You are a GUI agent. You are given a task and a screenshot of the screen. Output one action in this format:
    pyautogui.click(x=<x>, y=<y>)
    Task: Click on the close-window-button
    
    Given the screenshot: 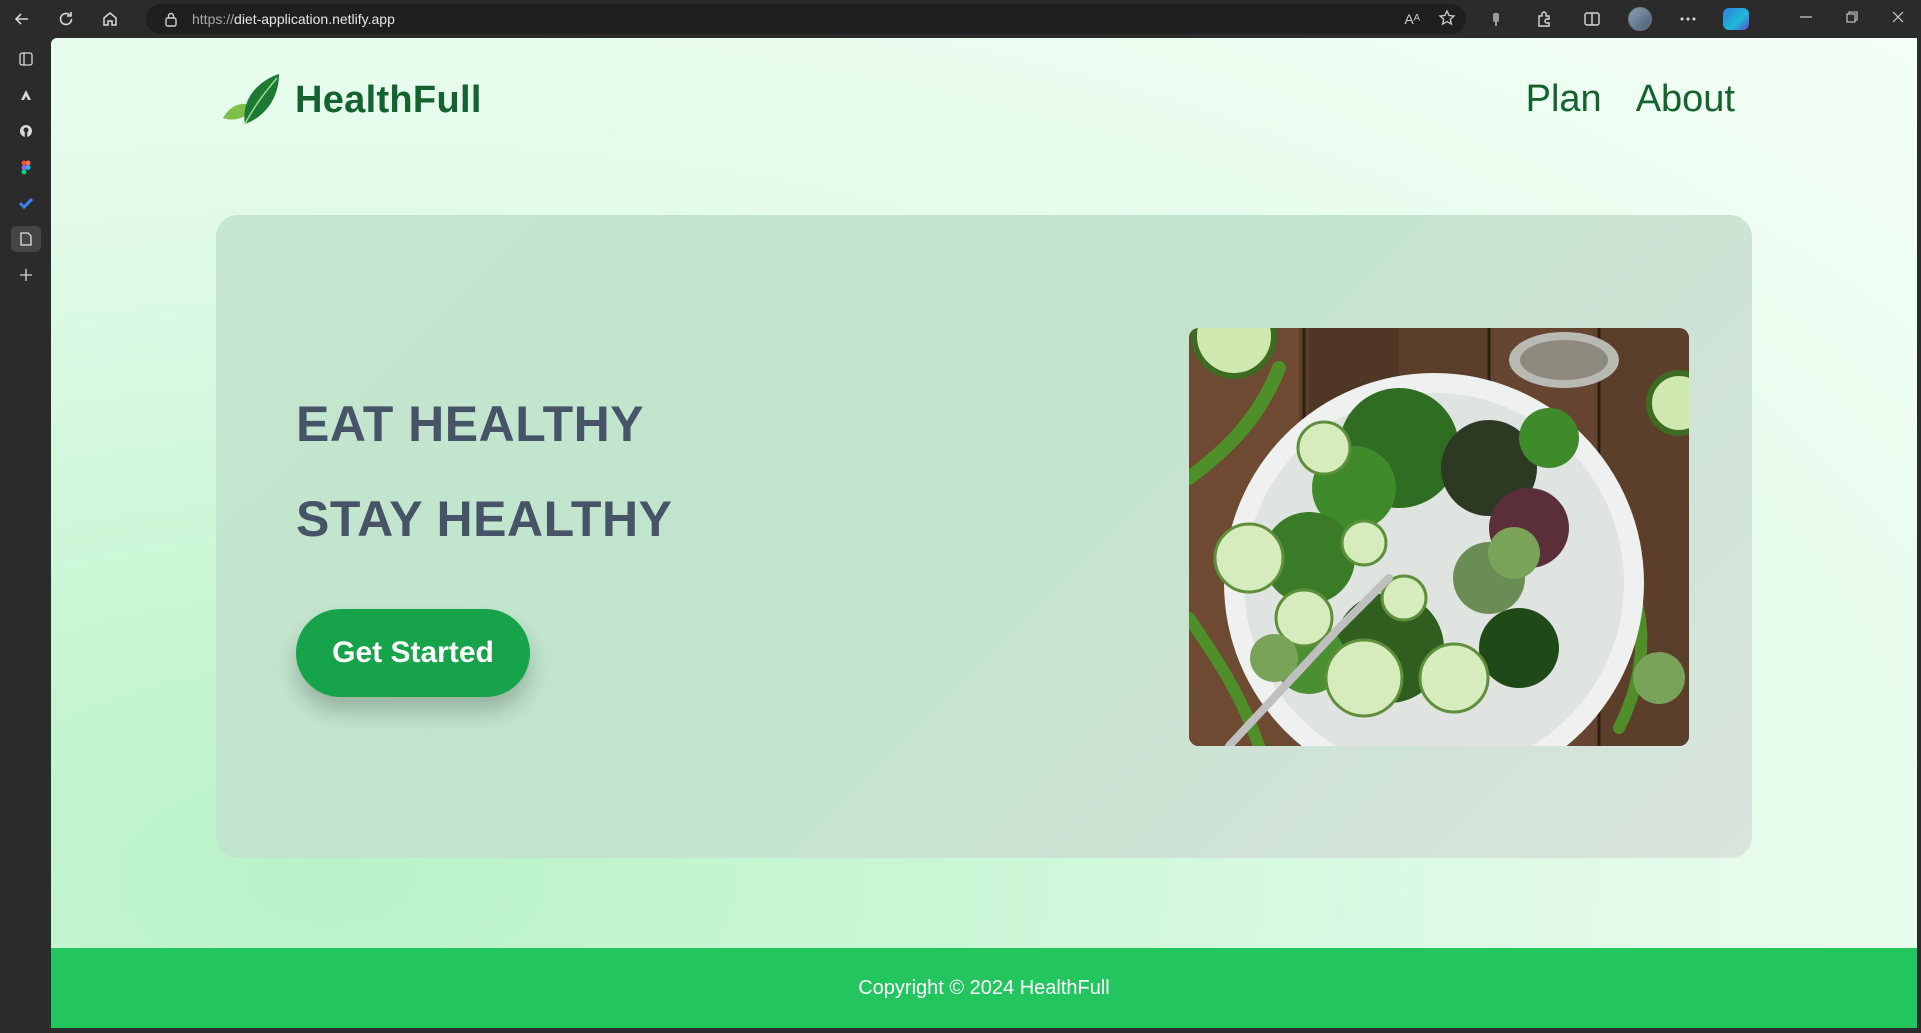 What is the action you would take?
    pyautogui.click(x=1898, y=17)
    